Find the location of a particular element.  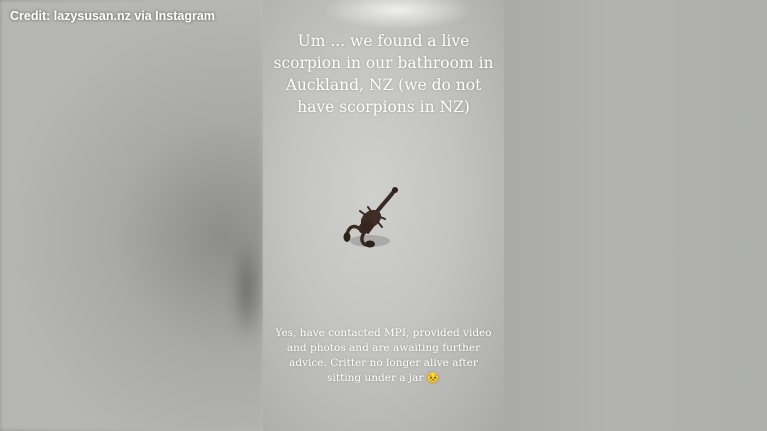

scorpion-image is located at coordinates (370, 217).